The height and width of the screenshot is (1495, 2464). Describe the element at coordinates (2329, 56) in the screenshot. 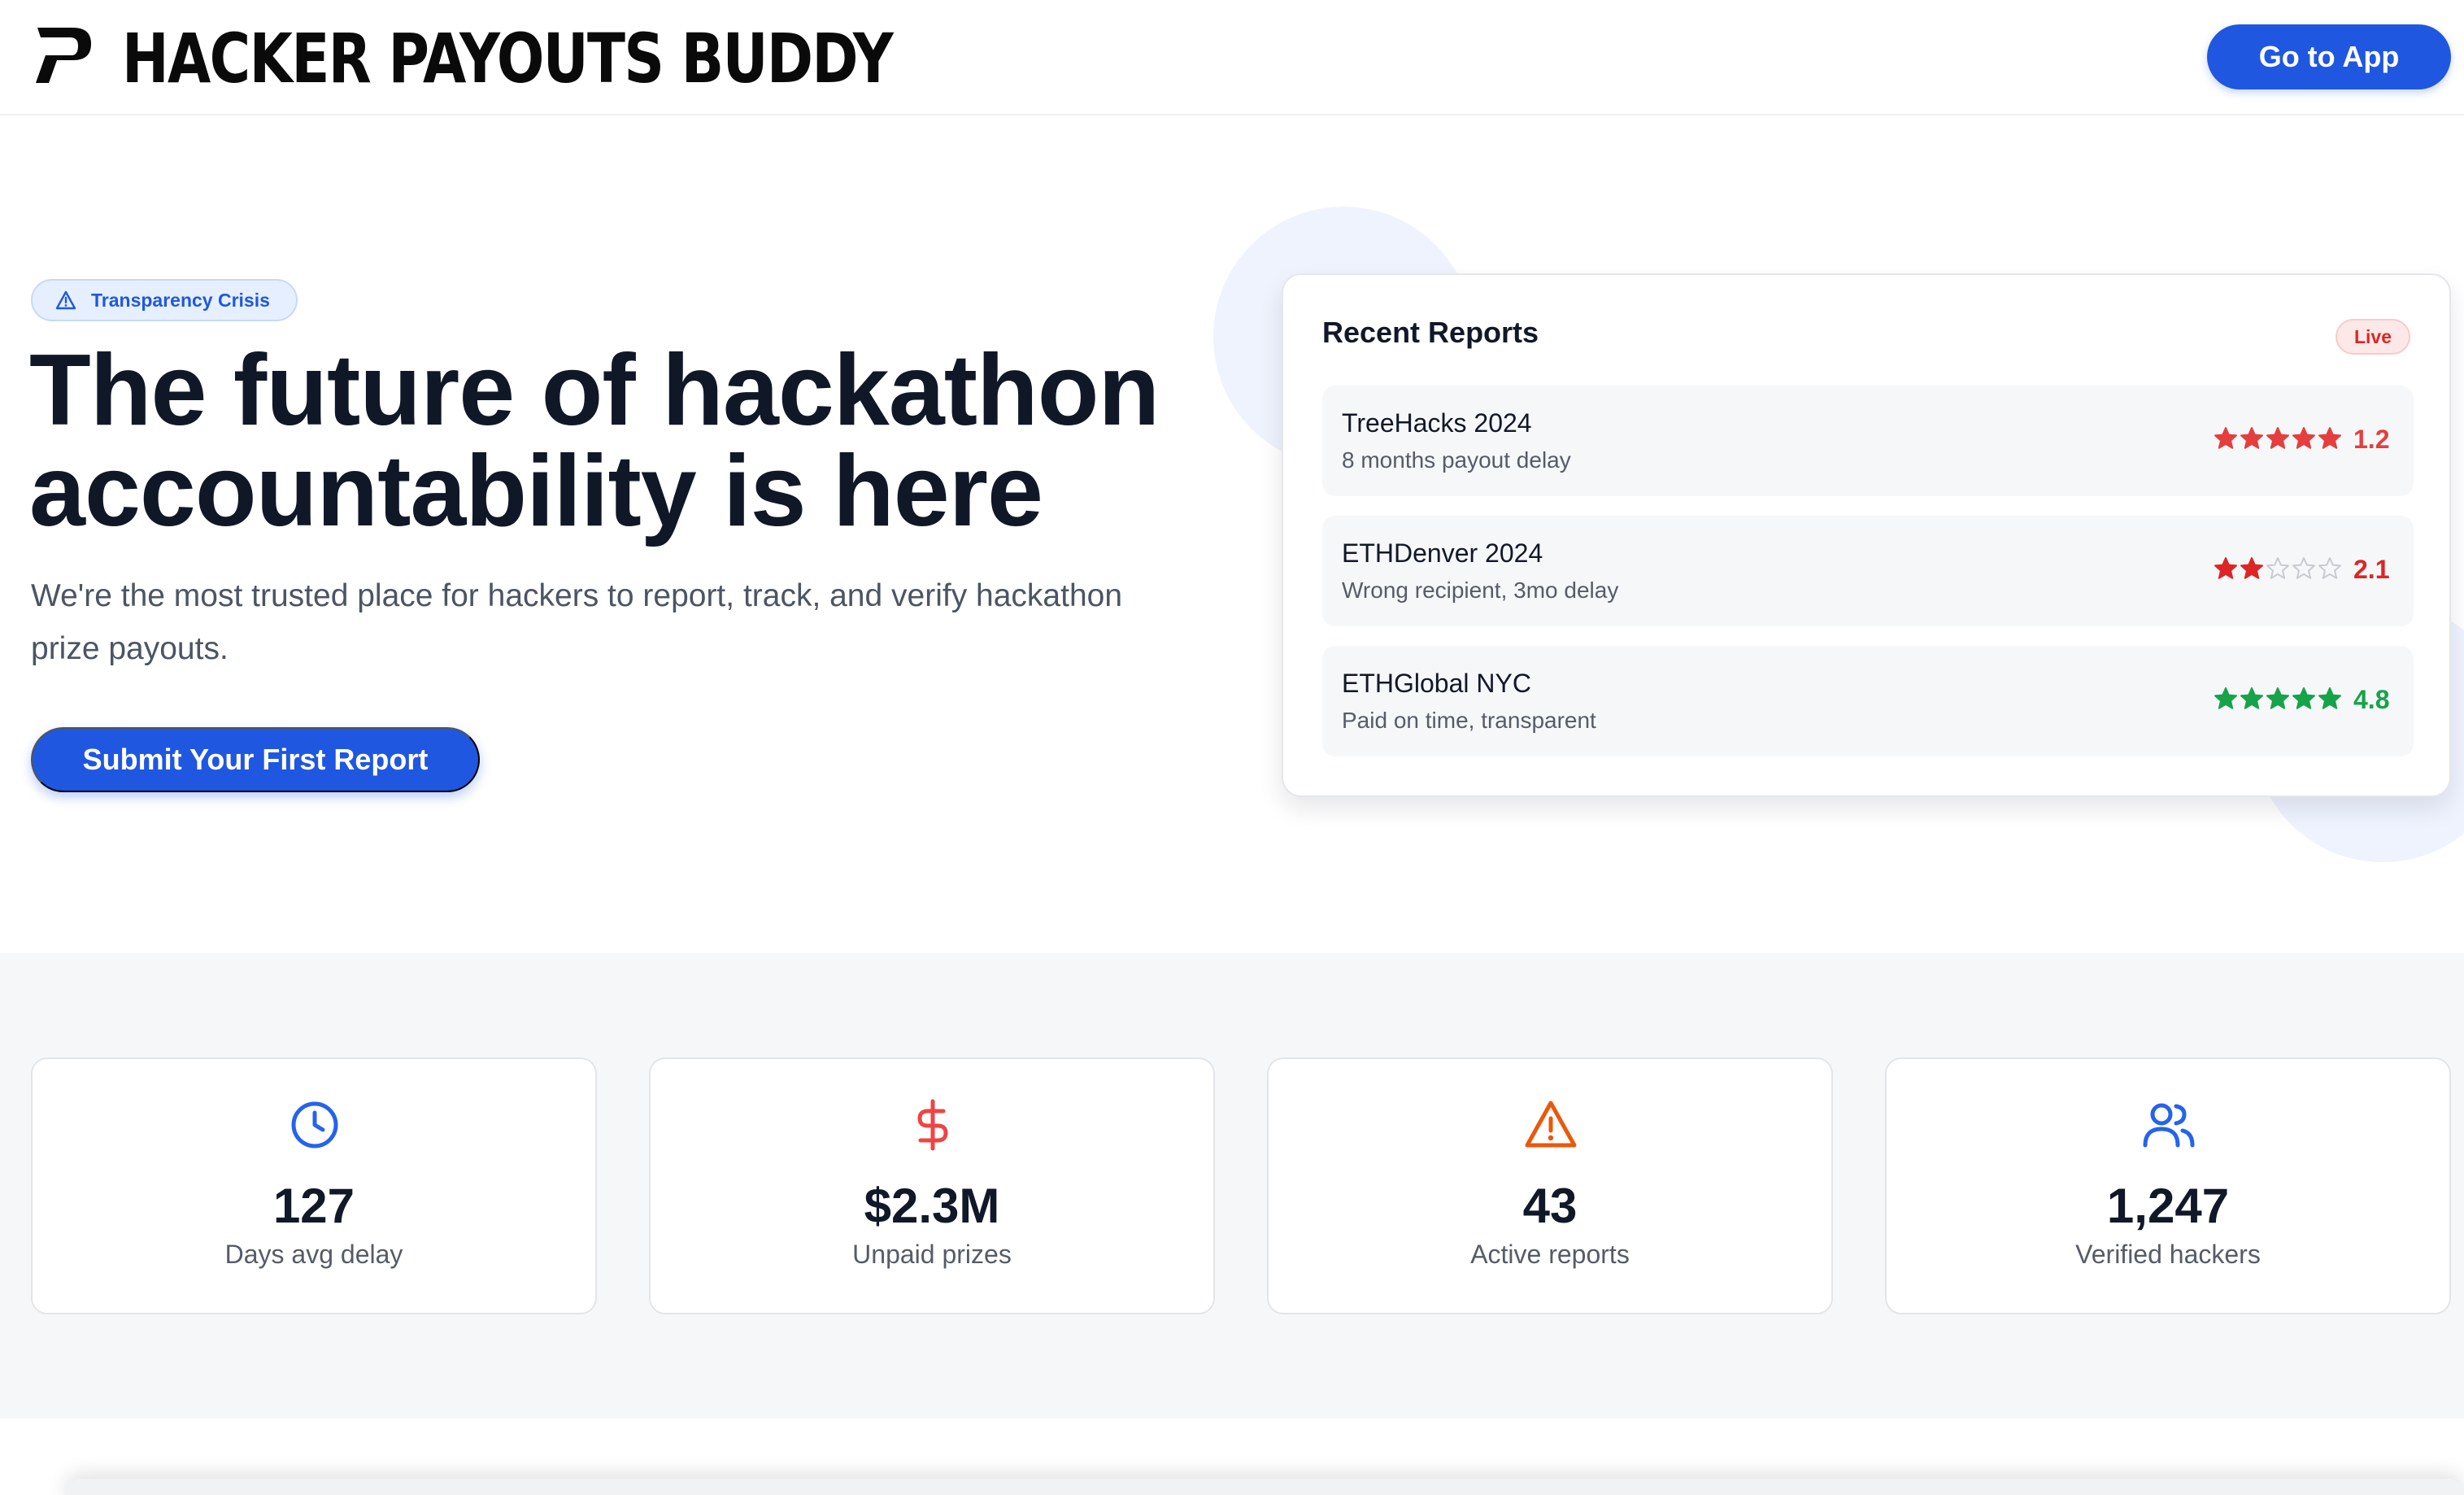

I see `go-to-app-button: Go to App` at that location.